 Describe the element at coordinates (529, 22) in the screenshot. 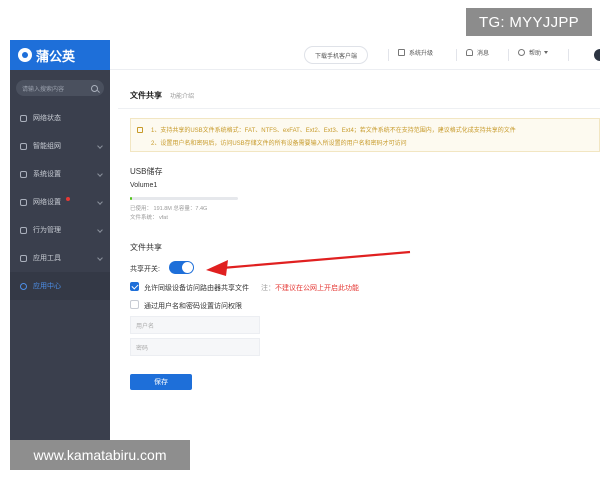

I see `tg-badge-overlay: TG: MYYJJPP` at that location.